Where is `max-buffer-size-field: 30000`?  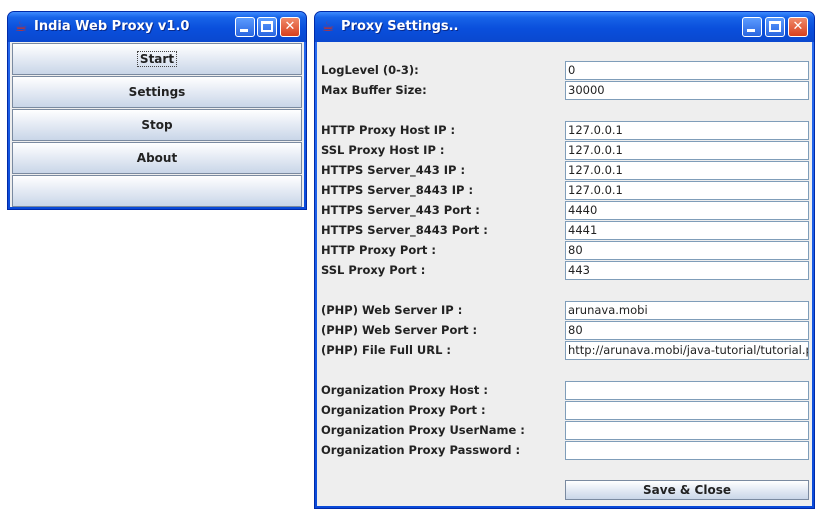
max-buffer-size-field: 30000 is located at coordinates (687, 90).